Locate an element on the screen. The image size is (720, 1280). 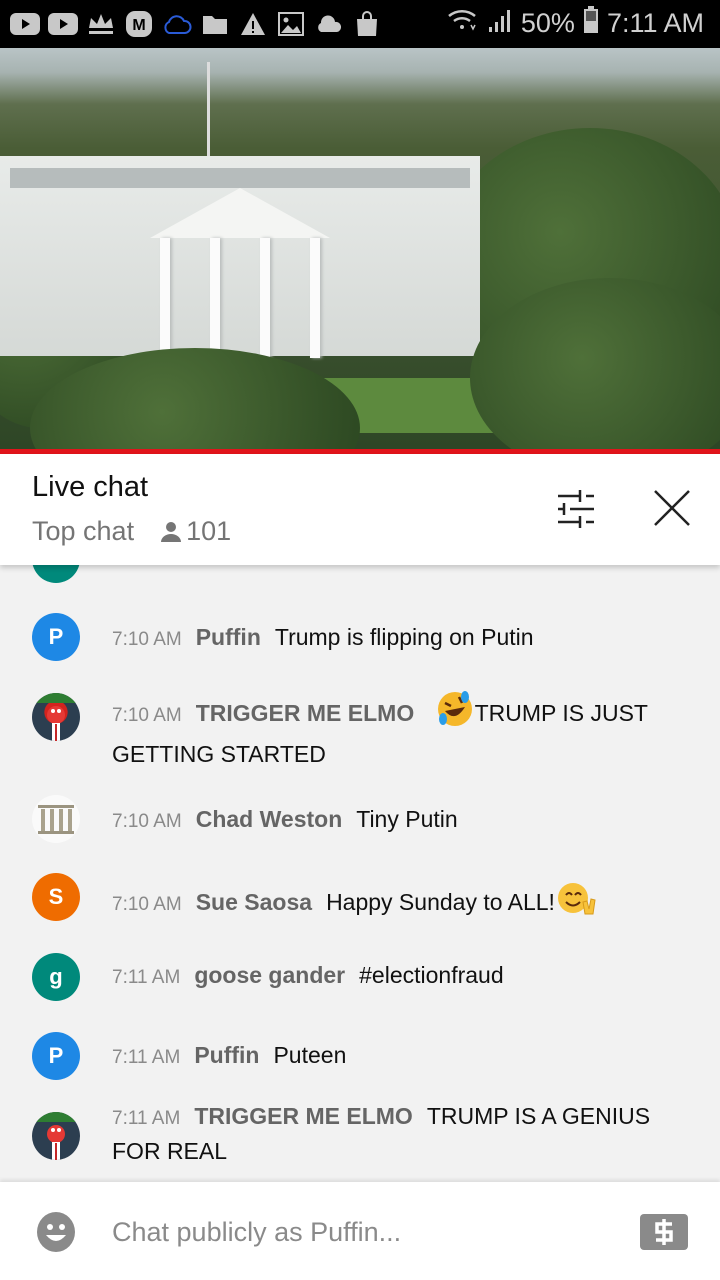
signal-icon is located at coordinates (500, 23).